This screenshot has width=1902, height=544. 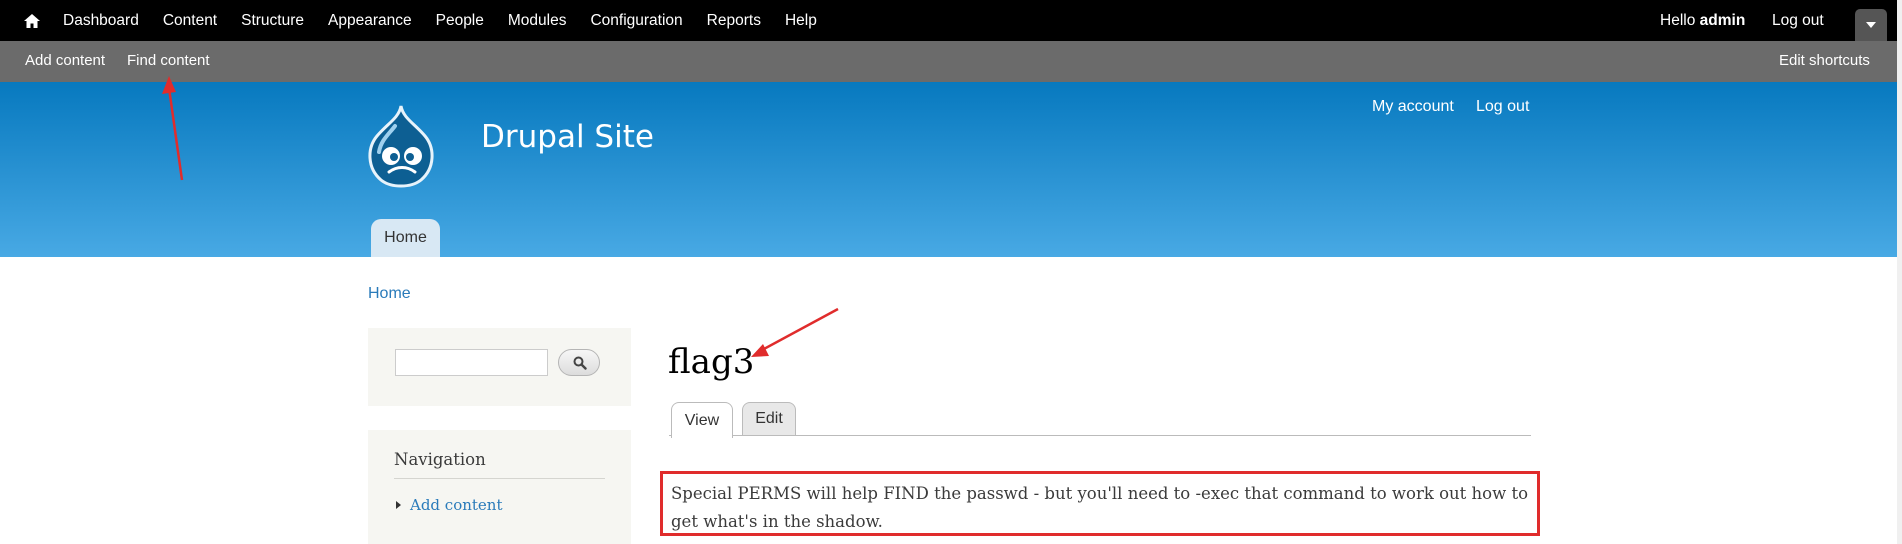 What do you see at coordinates (711, 362) in the screenshot?
I see `page-title: flag3` at bounding box center [711, 362].